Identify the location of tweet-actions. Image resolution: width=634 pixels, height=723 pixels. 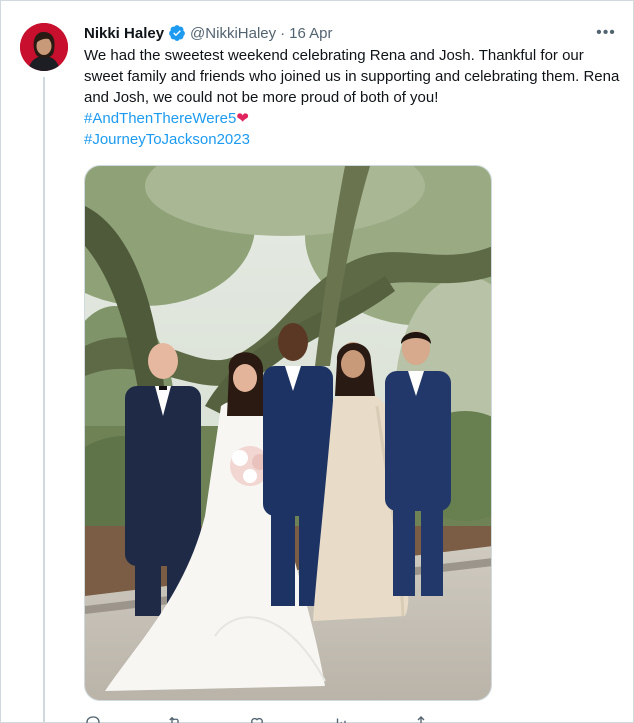
(314, 718).